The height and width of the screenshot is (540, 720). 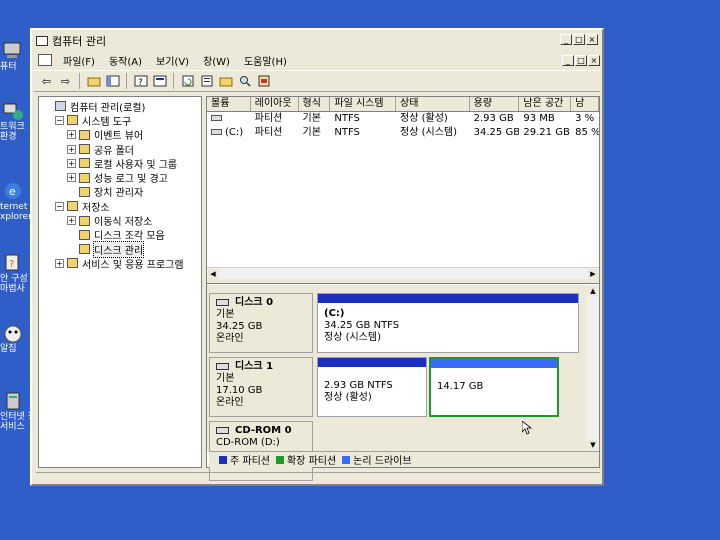 I want to click on drive-icon, so click(x=216, y=118).